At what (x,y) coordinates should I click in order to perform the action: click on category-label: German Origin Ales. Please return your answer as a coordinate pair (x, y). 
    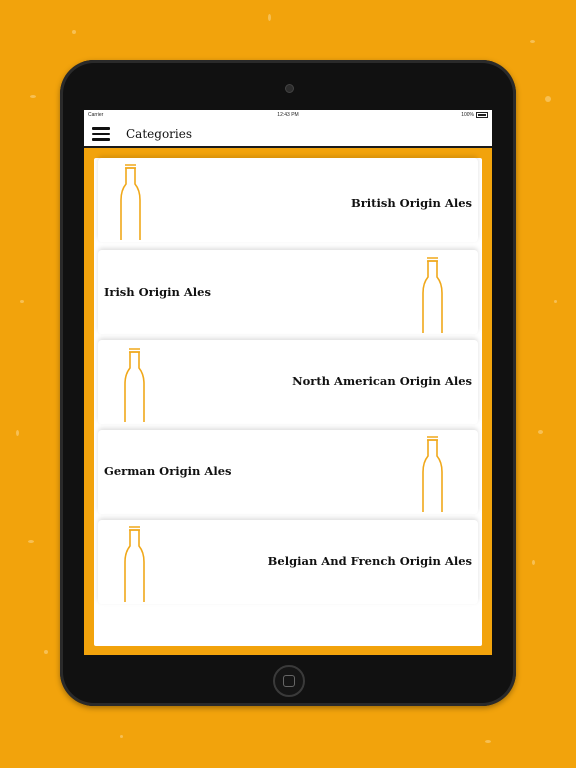
    Looking at the image, I should click on (168, 471).